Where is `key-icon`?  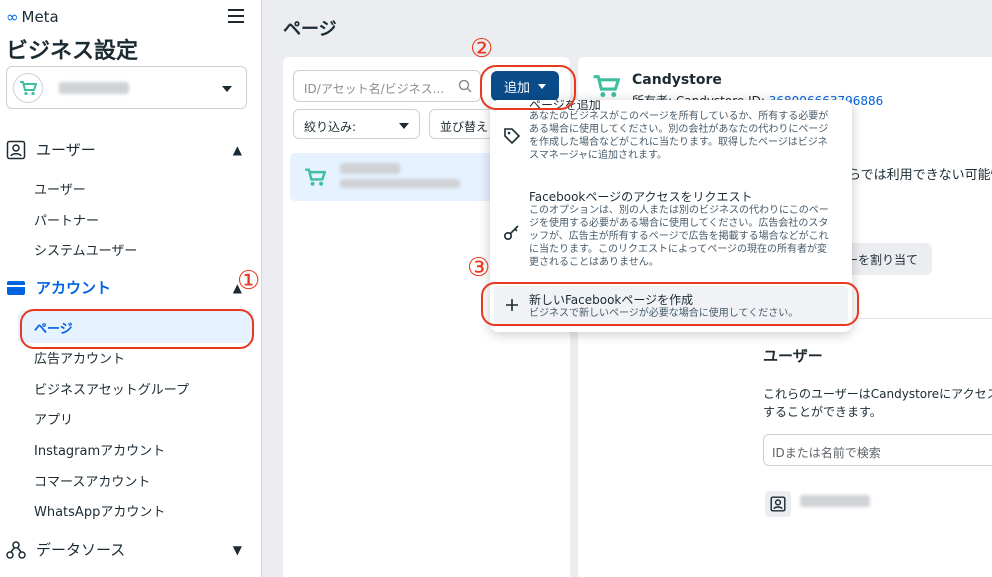 key-icon is located at coordinates (512, 232).